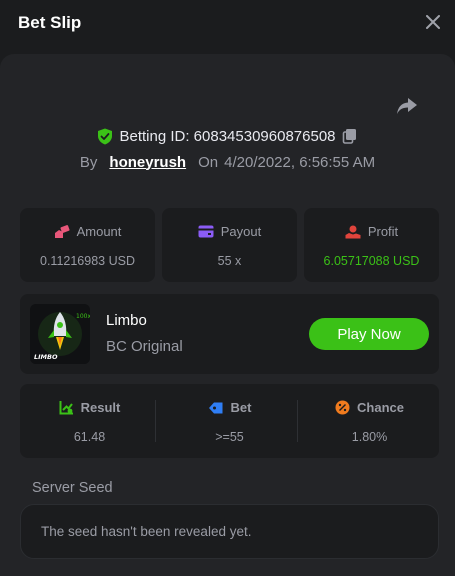 Image resolution: width=455 pixels, height=576 pixels. I want to click on share-button, so click(407, 106).